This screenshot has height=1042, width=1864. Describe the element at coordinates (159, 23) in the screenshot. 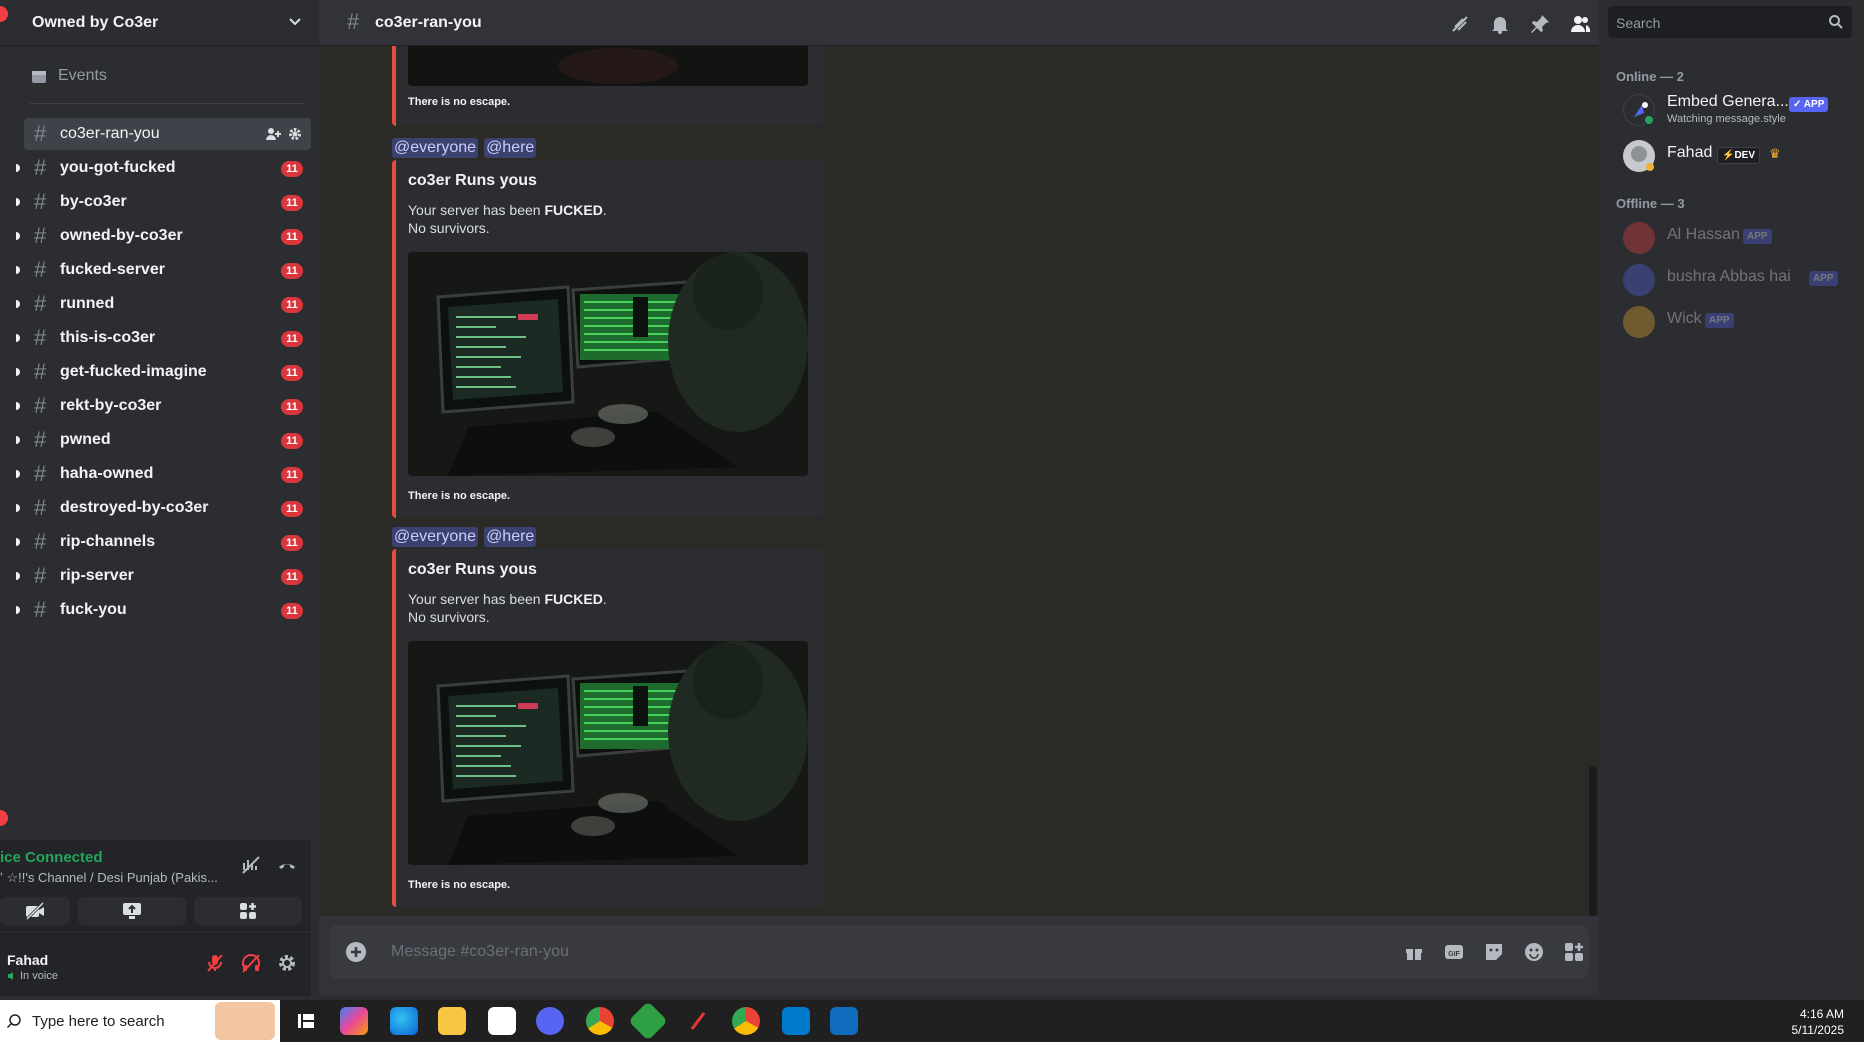

I see `server-header: Owned by Co3er` at that location.